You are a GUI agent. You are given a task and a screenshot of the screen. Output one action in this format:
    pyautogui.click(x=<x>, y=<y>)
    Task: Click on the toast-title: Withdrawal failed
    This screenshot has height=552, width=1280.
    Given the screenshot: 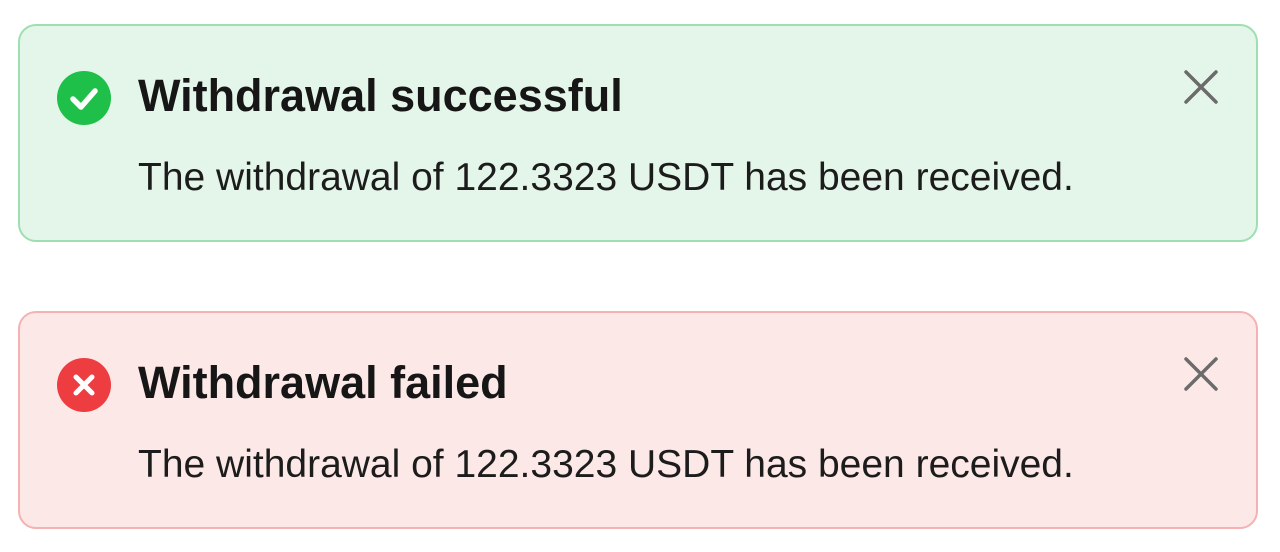 What is the action you would take?
    pyautogui.click(x=323, y=382)
    